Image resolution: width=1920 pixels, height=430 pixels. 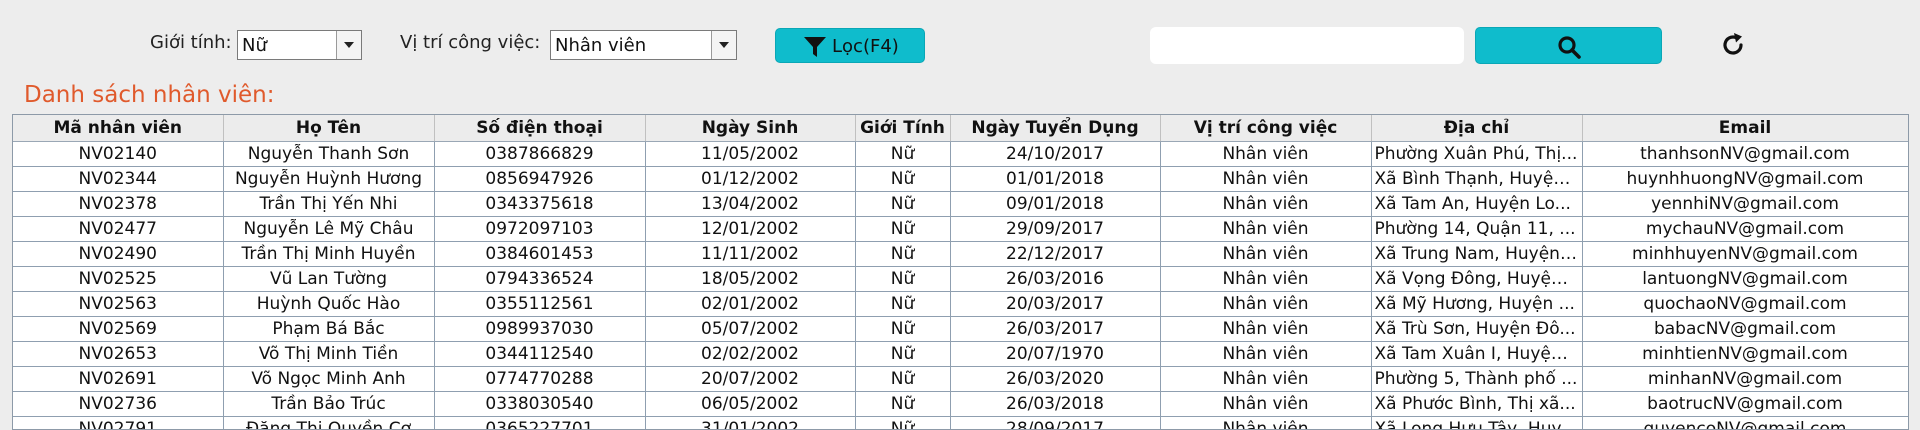 What do you see at coordinates (1745, 204) in the screenshot?
I see `email-cell: yennhiNV@gmail.com` at bounding box center [1745, 204].